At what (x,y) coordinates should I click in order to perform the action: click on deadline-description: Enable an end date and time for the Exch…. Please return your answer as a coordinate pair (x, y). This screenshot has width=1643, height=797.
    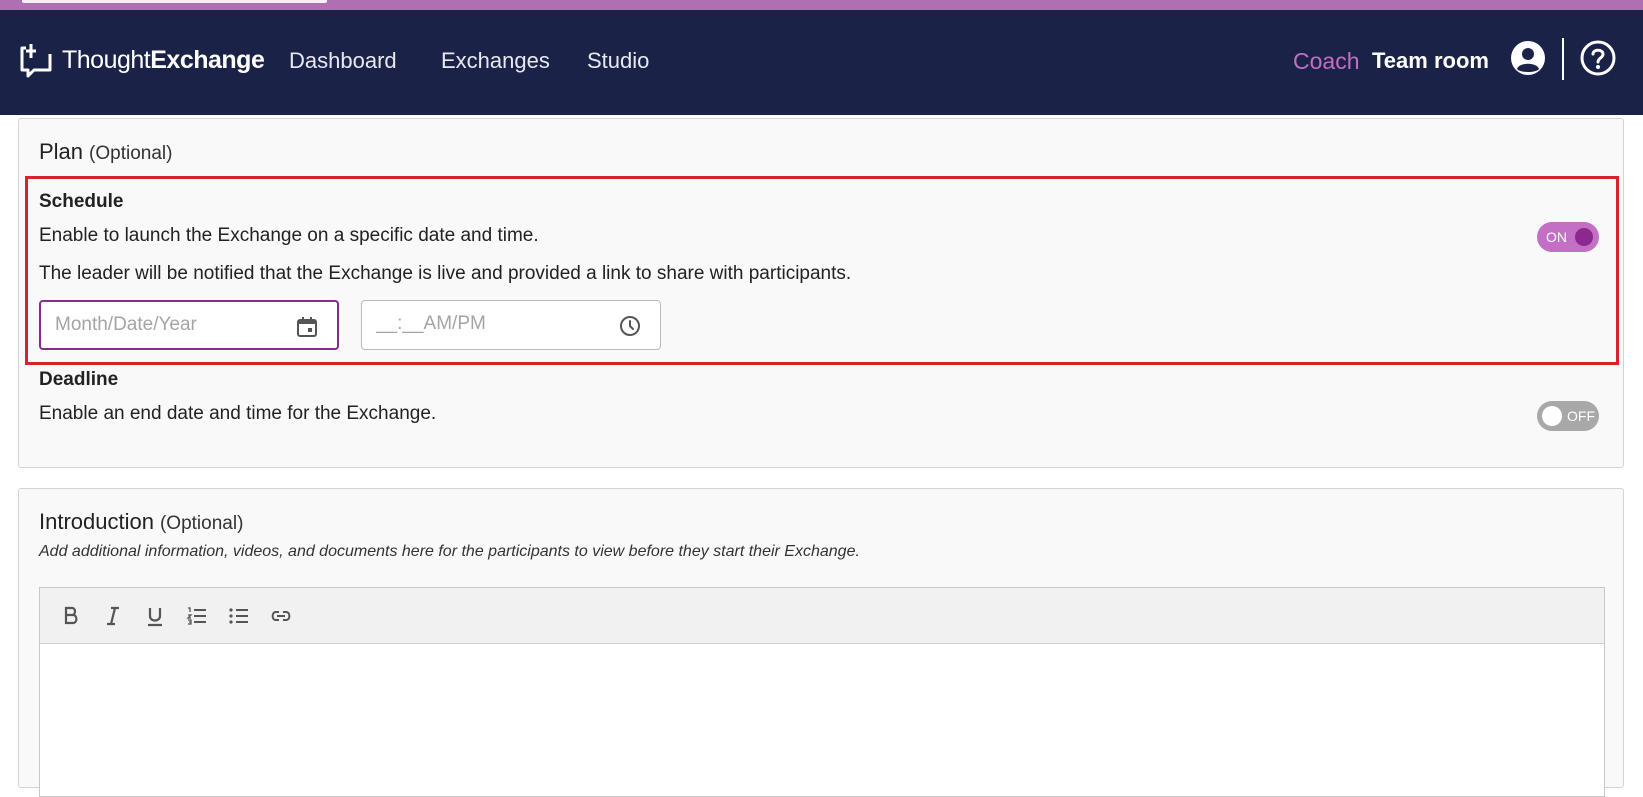
    Looking at the image, I should click on (238, 413).